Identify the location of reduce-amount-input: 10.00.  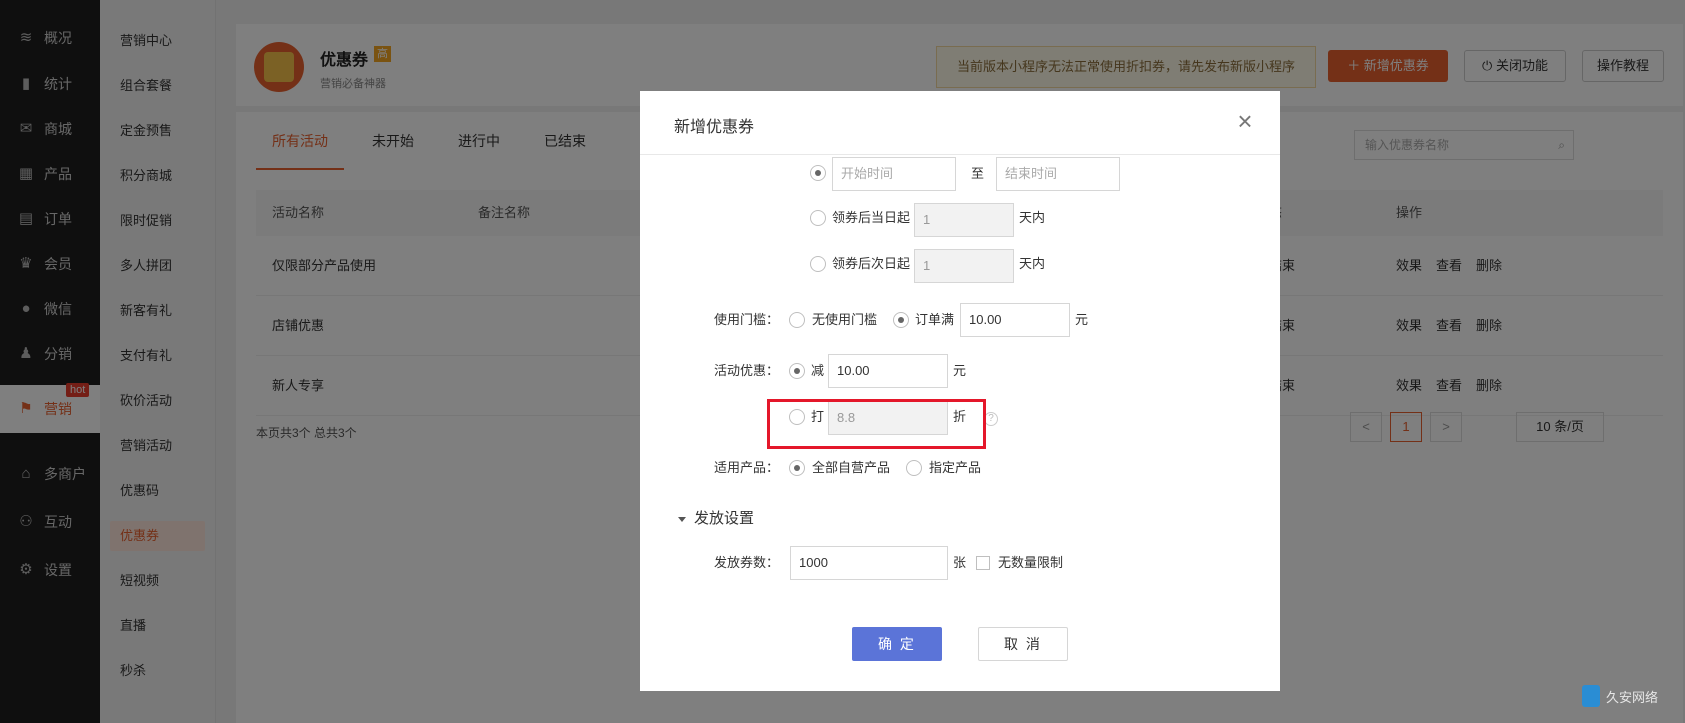
(888, 371).